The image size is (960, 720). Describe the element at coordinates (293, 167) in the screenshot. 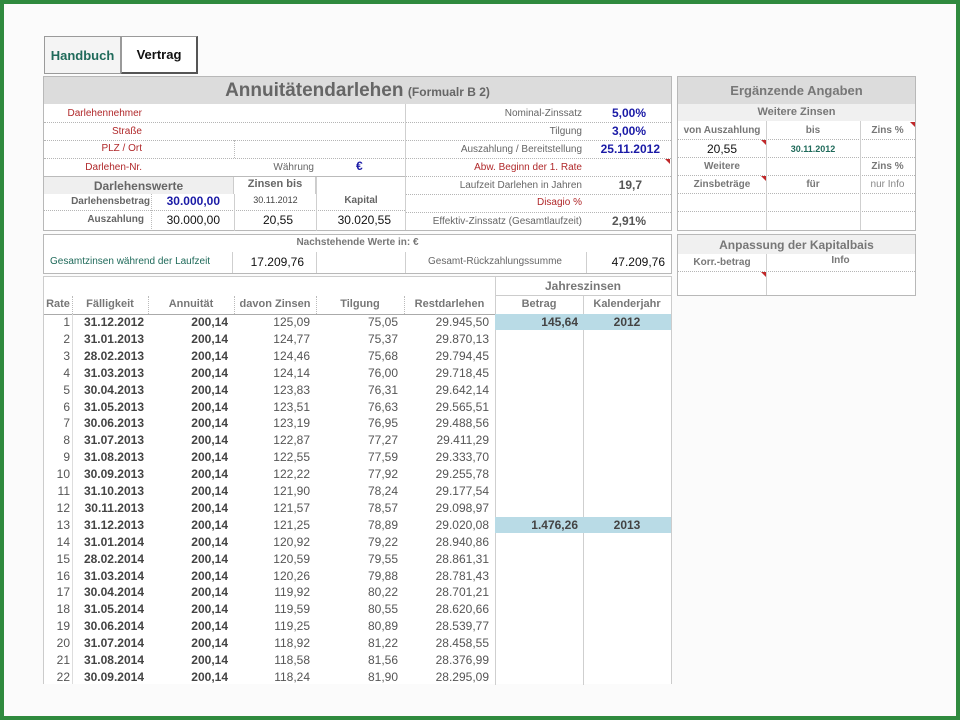

I see `label-waehrung: Währung` at that location.